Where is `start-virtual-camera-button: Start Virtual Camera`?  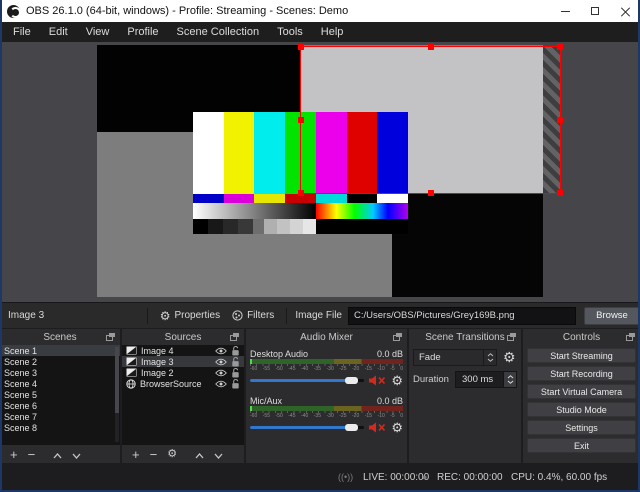
start-virtual-camera-button: Start Virtual Camera is located at coordinates (581, 391).